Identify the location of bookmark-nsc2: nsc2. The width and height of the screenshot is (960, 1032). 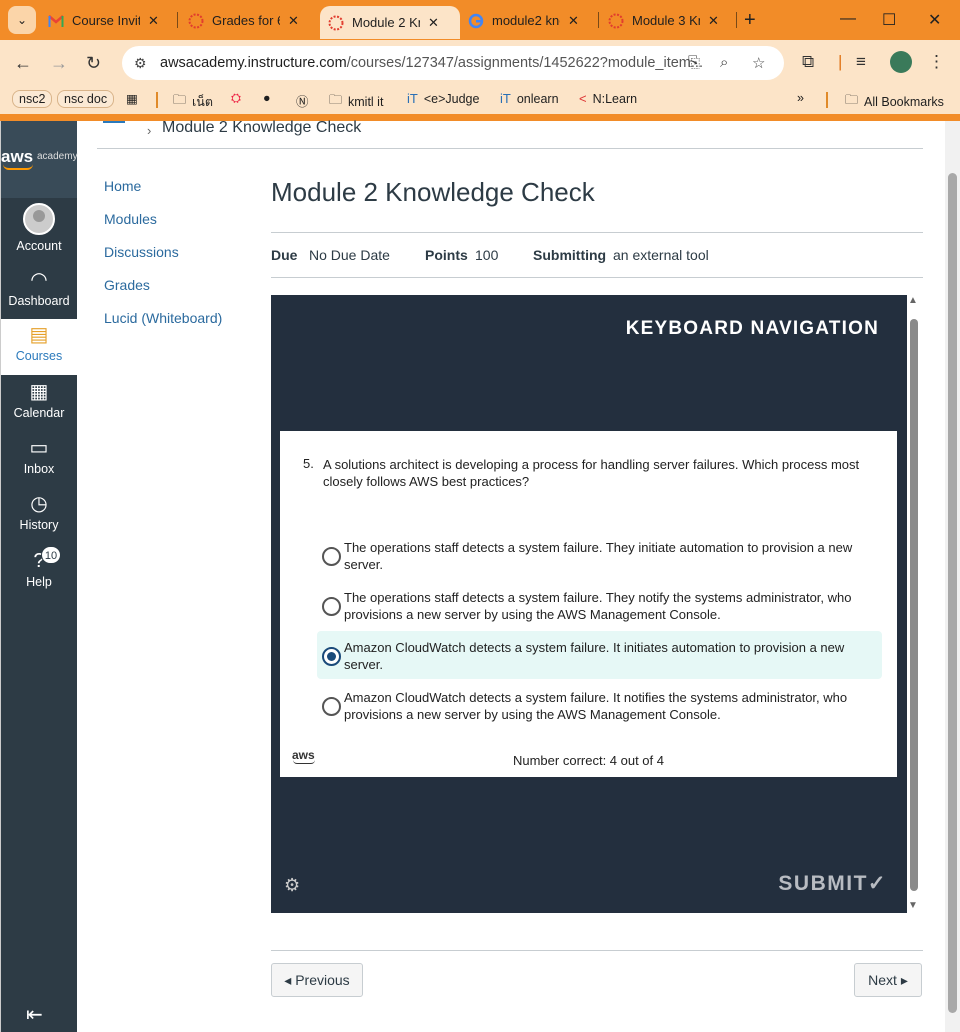
(32, 99).